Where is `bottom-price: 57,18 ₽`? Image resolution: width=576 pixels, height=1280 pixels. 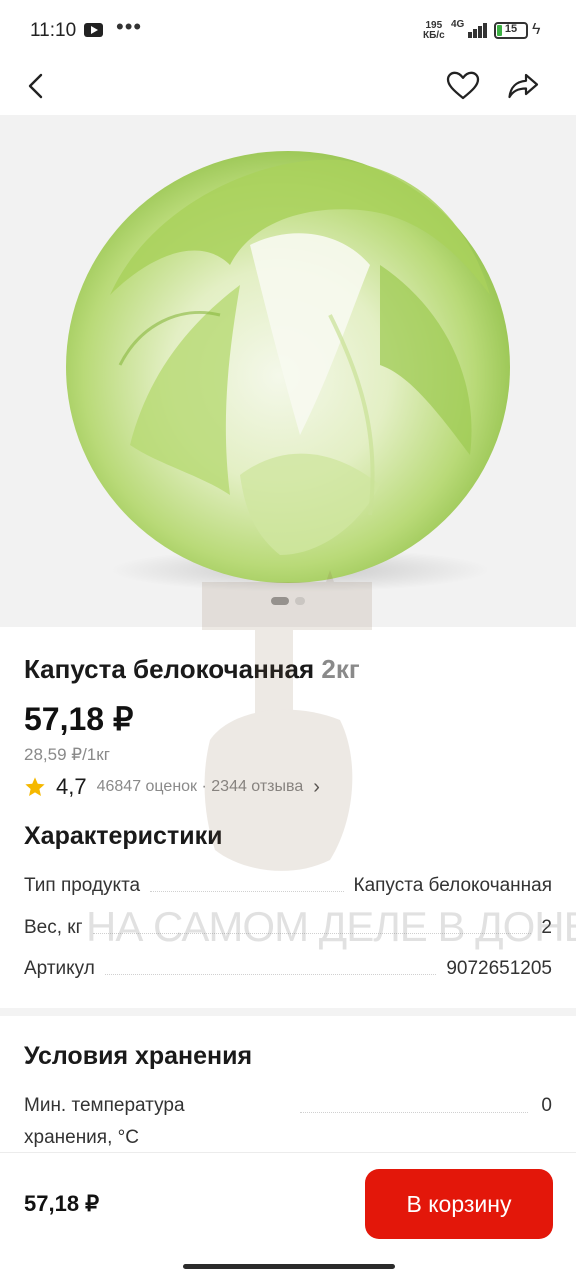 bottom-price: 57,18 ₽ is located at coordinates (62, 1203).